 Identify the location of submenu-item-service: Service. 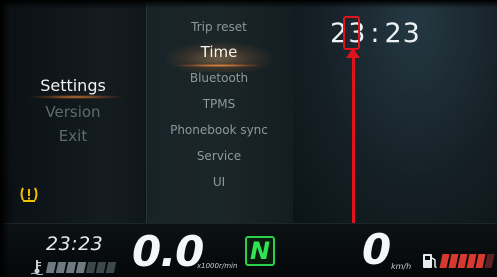
(219, 156).